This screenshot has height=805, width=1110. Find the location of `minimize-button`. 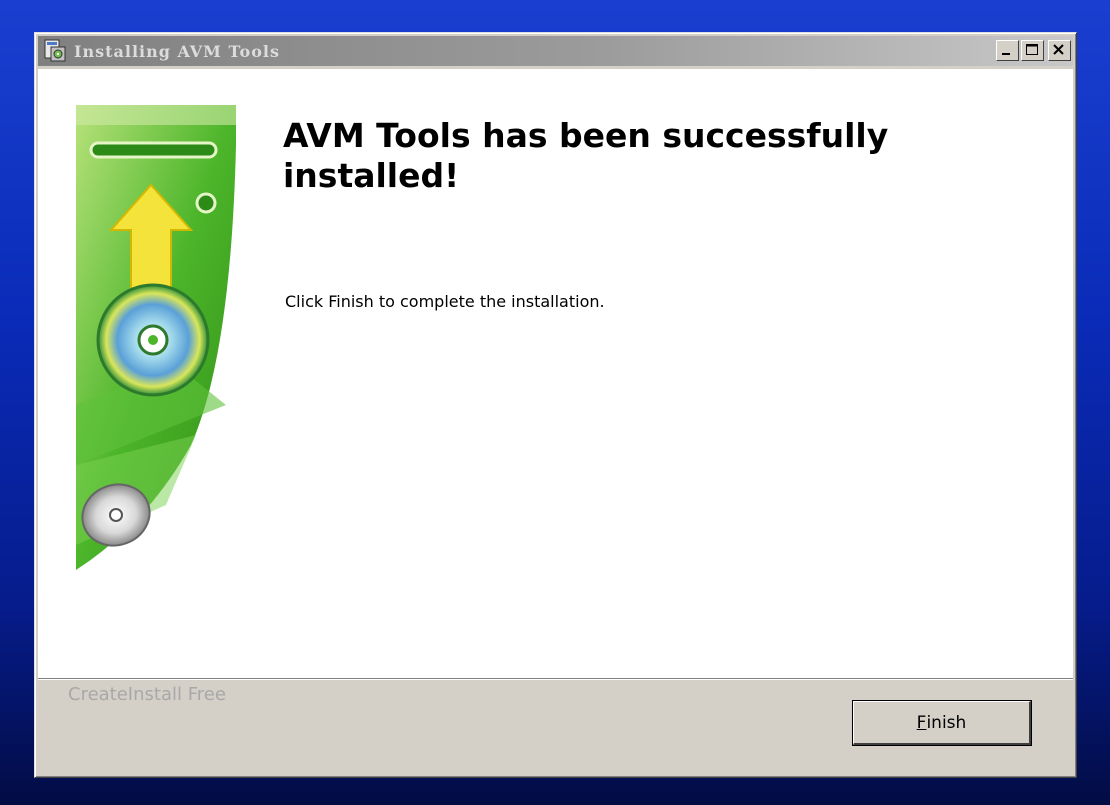

minimize-button is located at coordinates (1007, 50).